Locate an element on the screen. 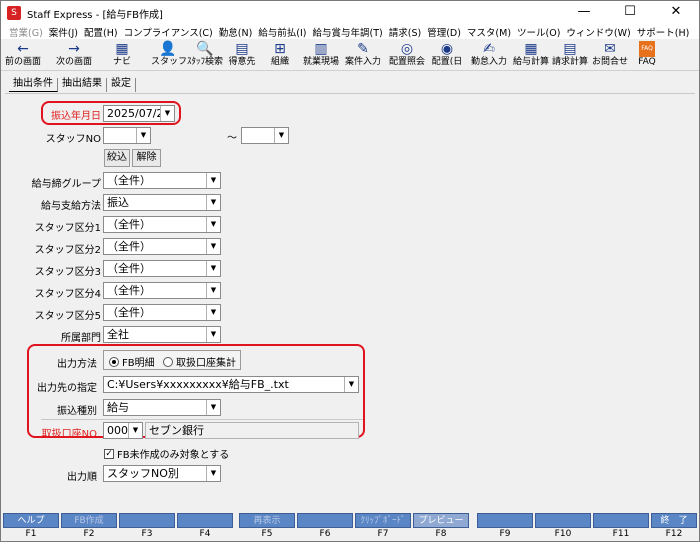  faq-icon: FAQ is located at coordinates (647, 49).